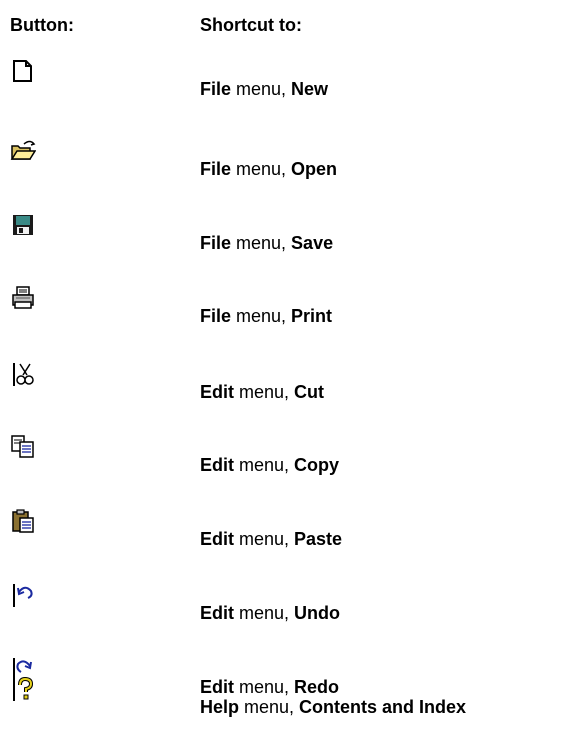 The image size is (587, 736). I want to click on open-folder-icon, so click(23, 151).